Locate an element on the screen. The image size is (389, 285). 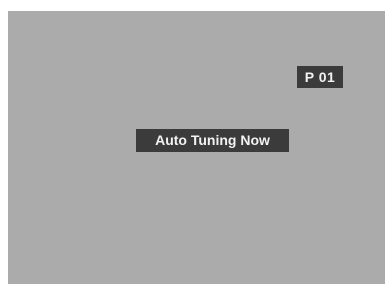
channel-number-badge: P 01 is located at coordinates (320, 77).